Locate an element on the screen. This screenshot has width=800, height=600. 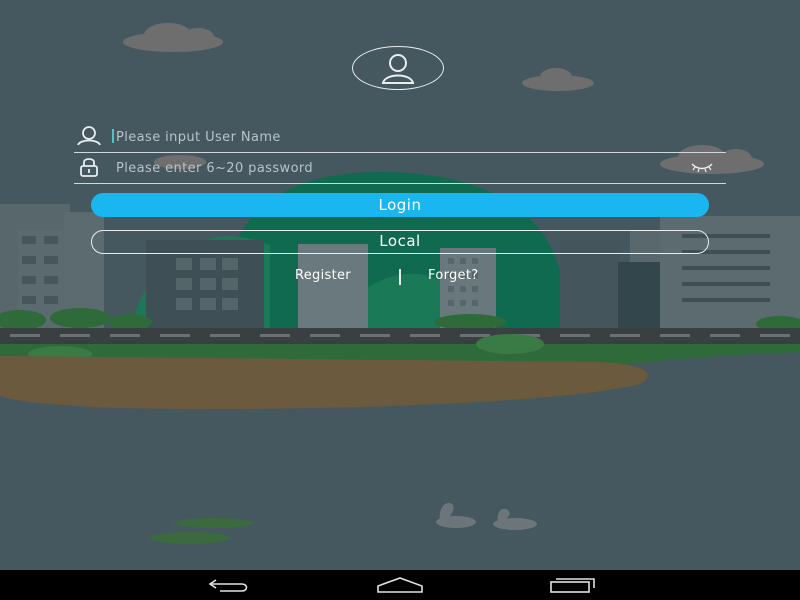
register-link: Register is located at coordinates (323, 275).